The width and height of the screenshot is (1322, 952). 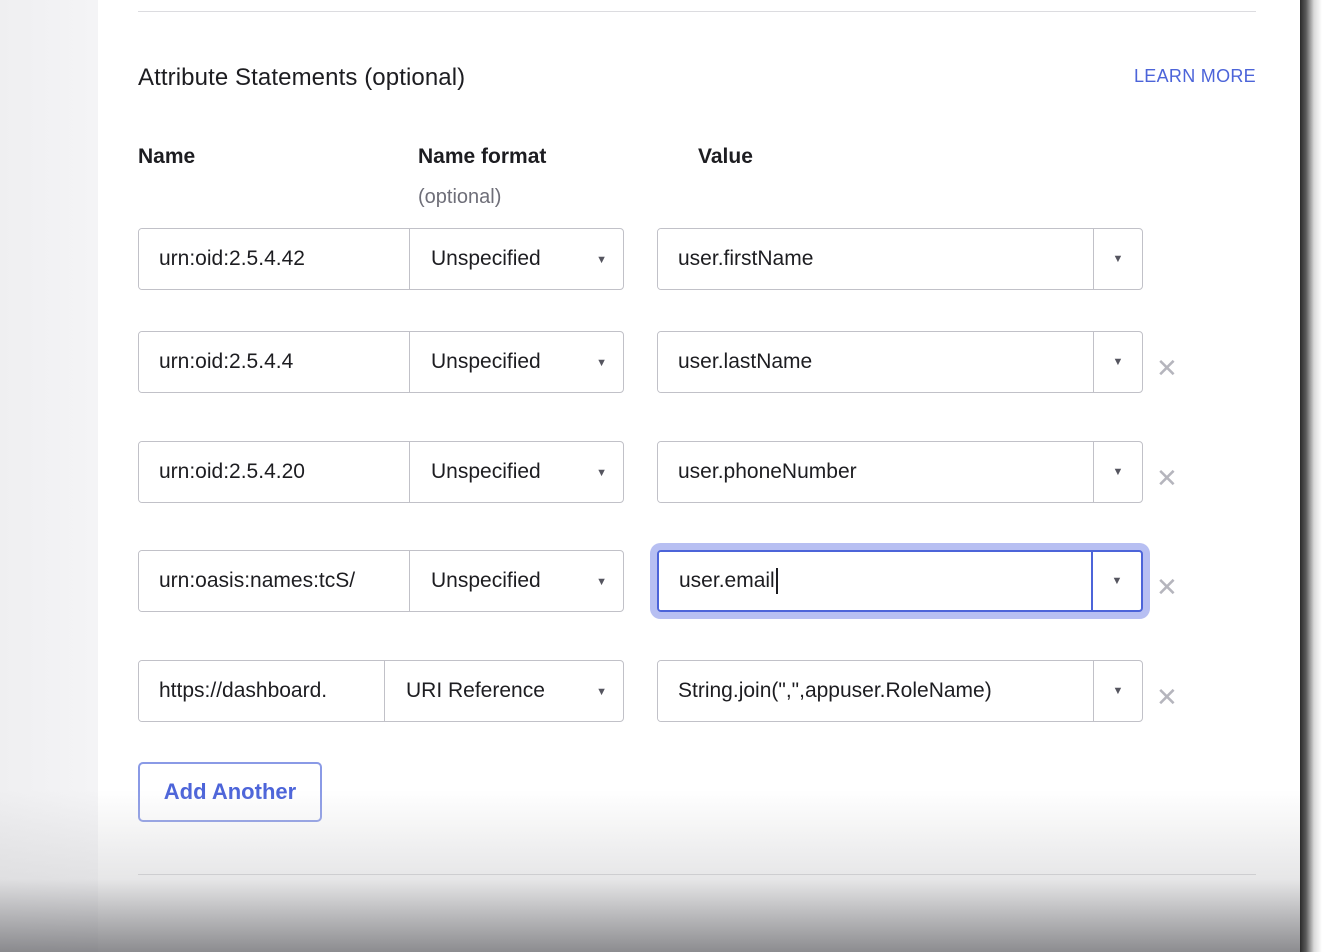 I want to click on attribute-value-input: user.email, so click(x=875, y=581).